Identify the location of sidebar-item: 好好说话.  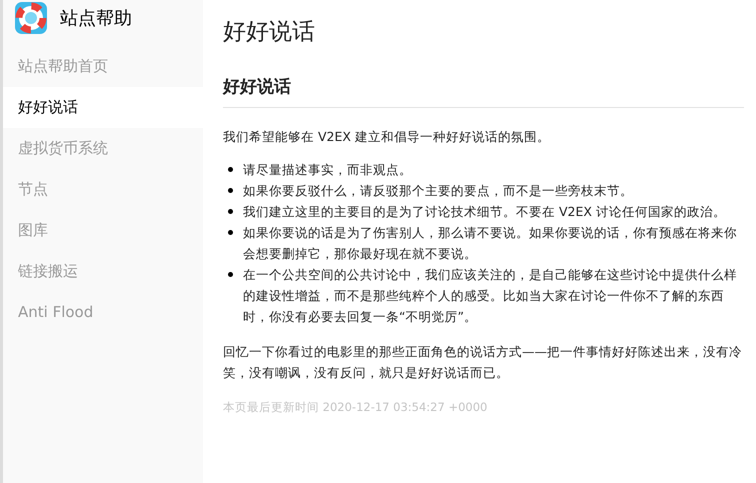
(103, 107).